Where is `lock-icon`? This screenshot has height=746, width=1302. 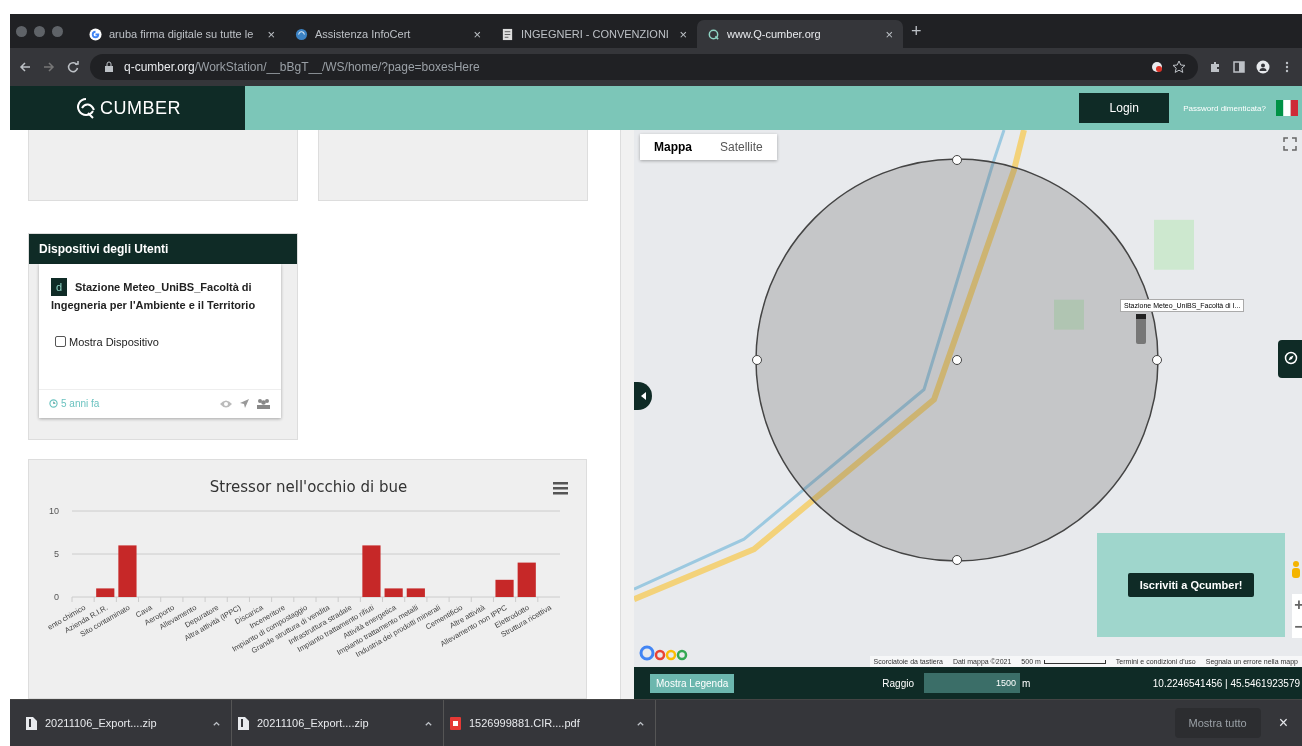
lock-icon is located at coordinates (109, 67).